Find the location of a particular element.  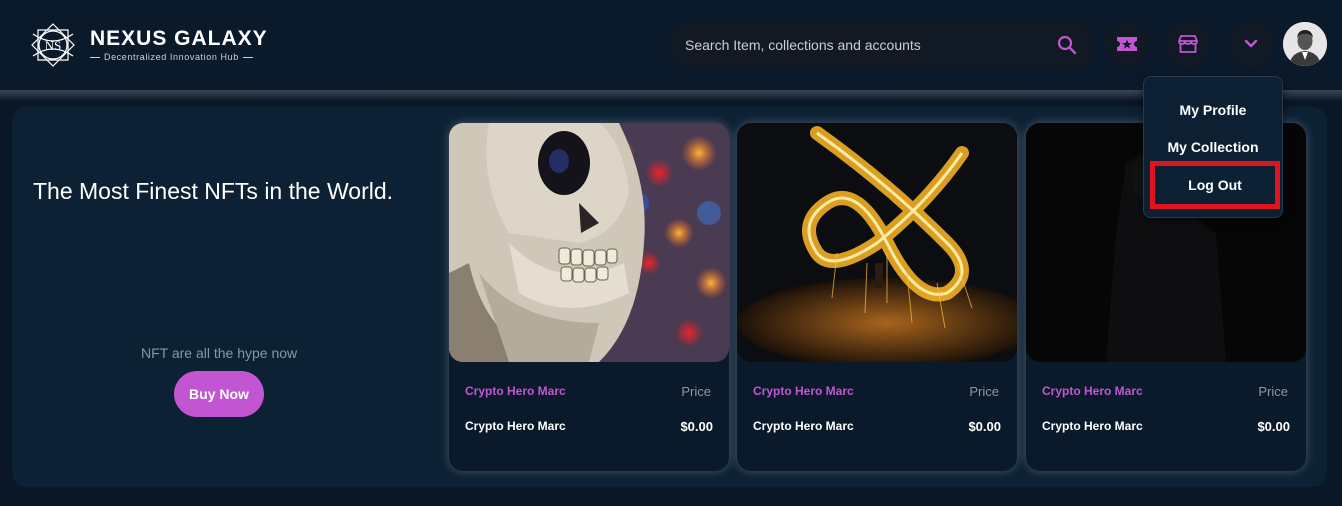

logo-mark-icon: NS is located at coordinates (53, 45).